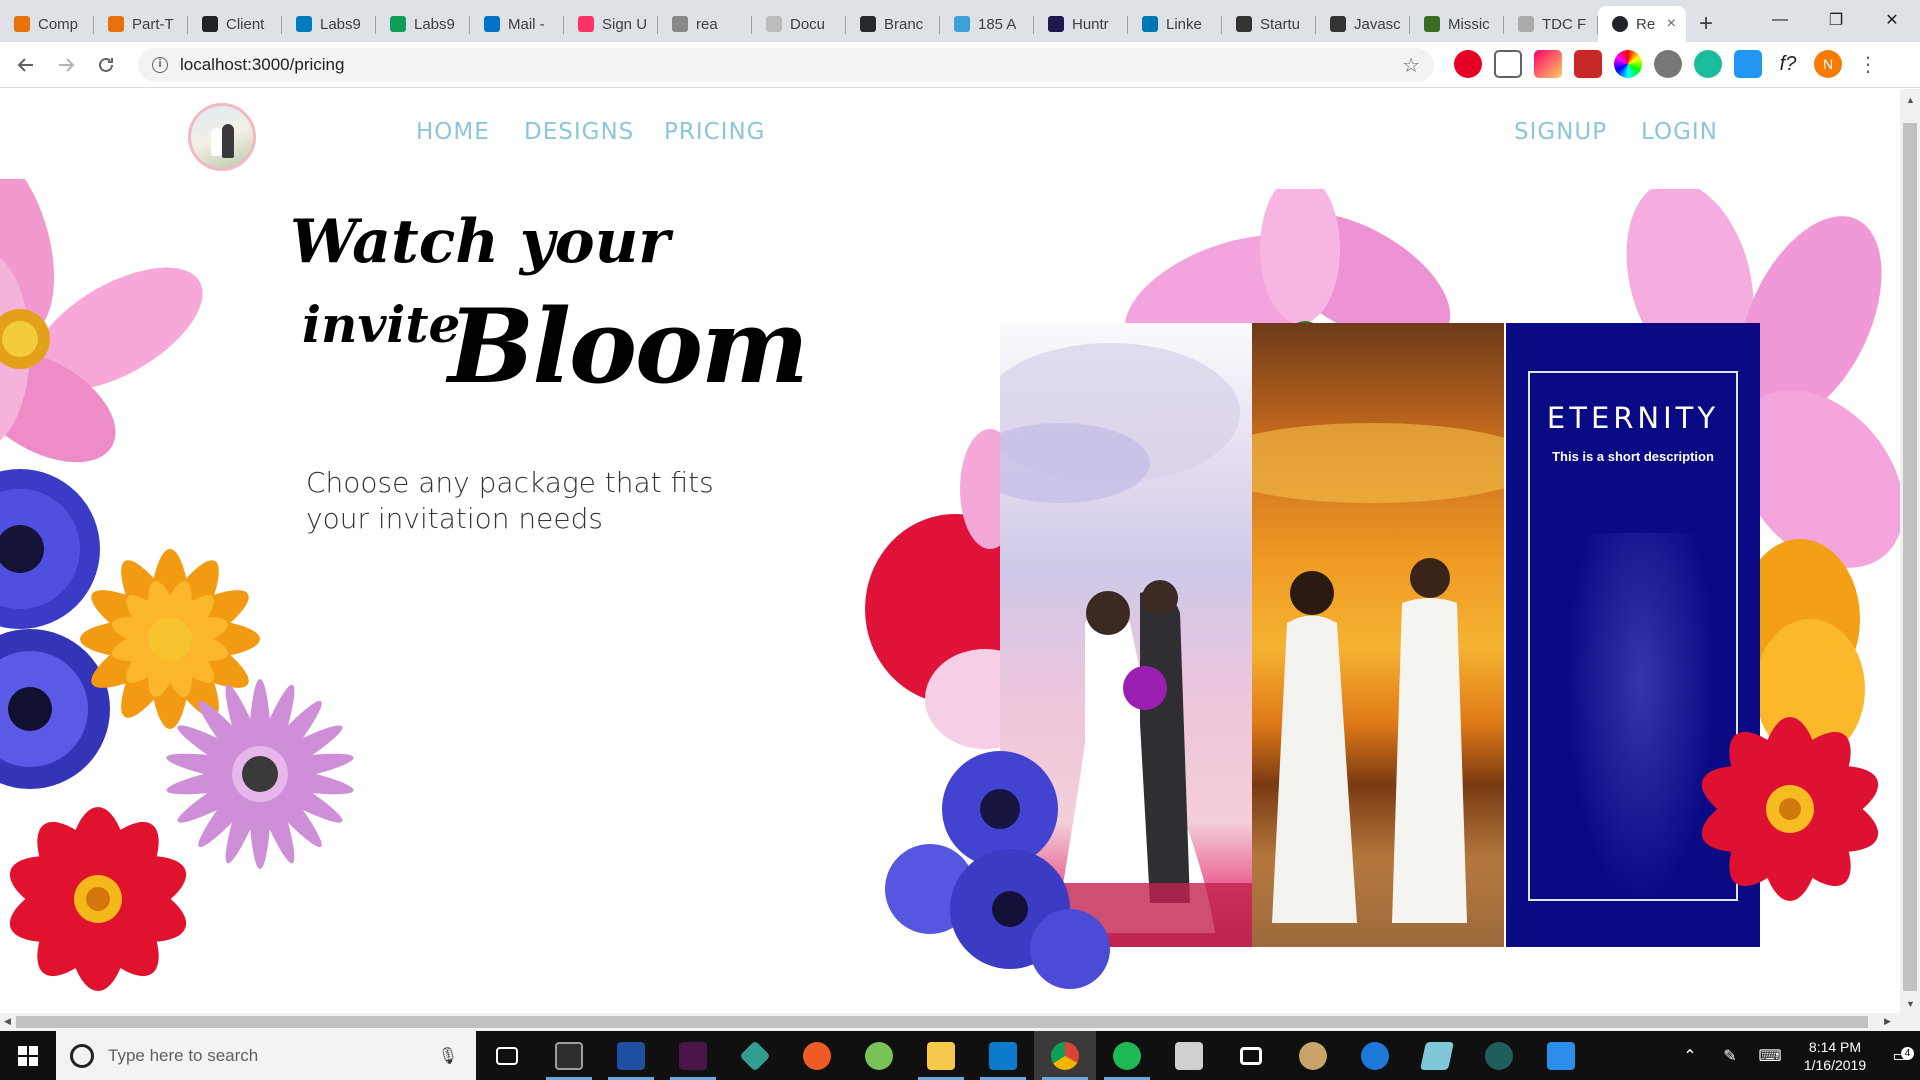  Describe the element at coordinates (26, 65) in the screenshot. I see `back-button` at that location.